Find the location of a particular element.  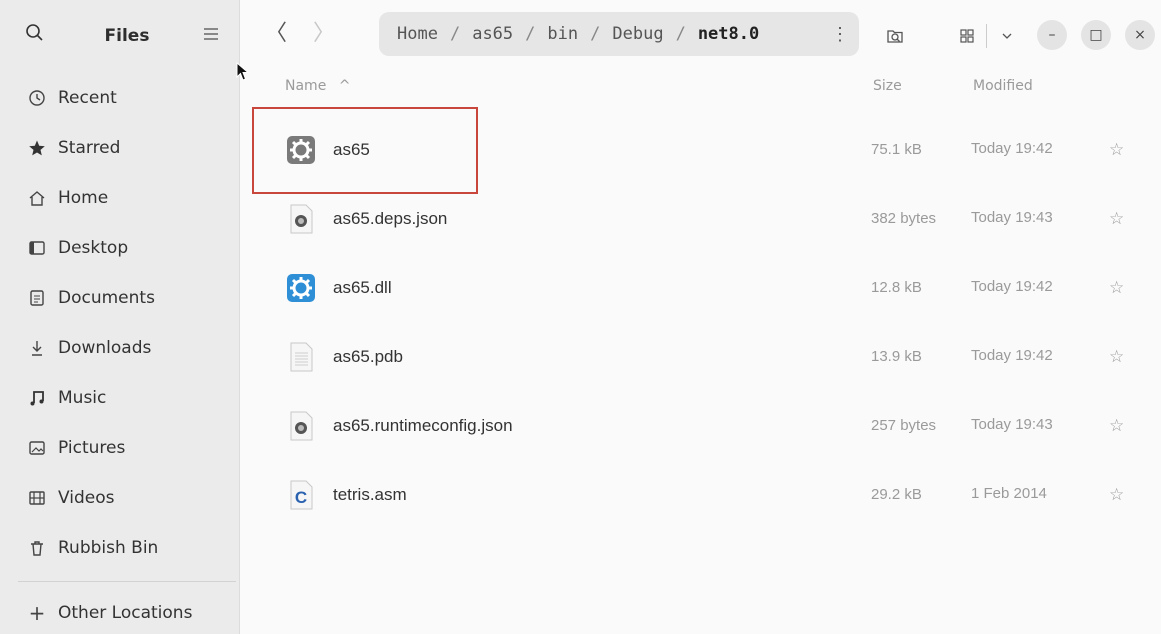

forward-button: 〉 is located at coordinates (324, 35).